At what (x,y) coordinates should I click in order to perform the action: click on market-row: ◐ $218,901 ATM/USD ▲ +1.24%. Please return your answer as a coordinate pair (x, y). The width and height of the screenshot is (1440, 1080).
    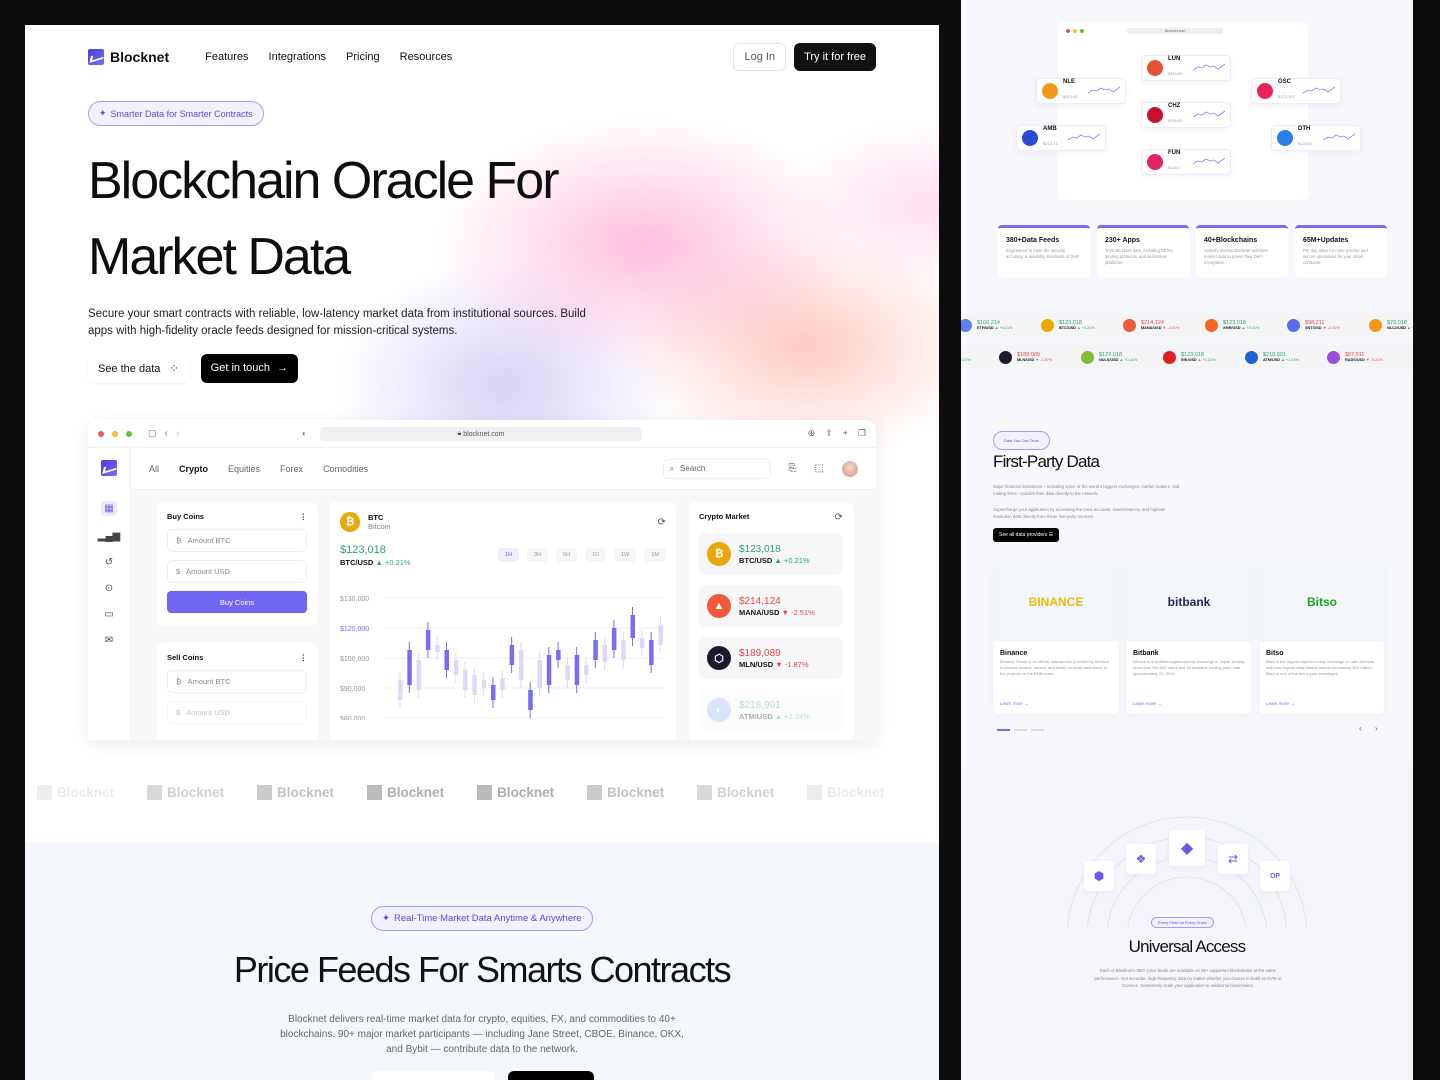
    Looking at the image, I should click on (771, 710).